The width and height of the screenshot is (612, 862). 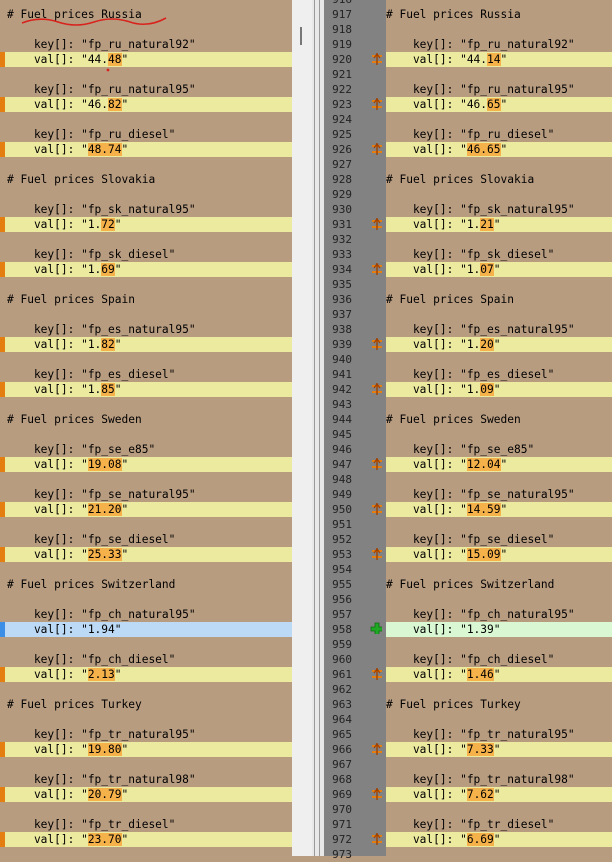 I want to click on code-line: key[]: "fp_ru_natural95", so click(x=499, y=89).